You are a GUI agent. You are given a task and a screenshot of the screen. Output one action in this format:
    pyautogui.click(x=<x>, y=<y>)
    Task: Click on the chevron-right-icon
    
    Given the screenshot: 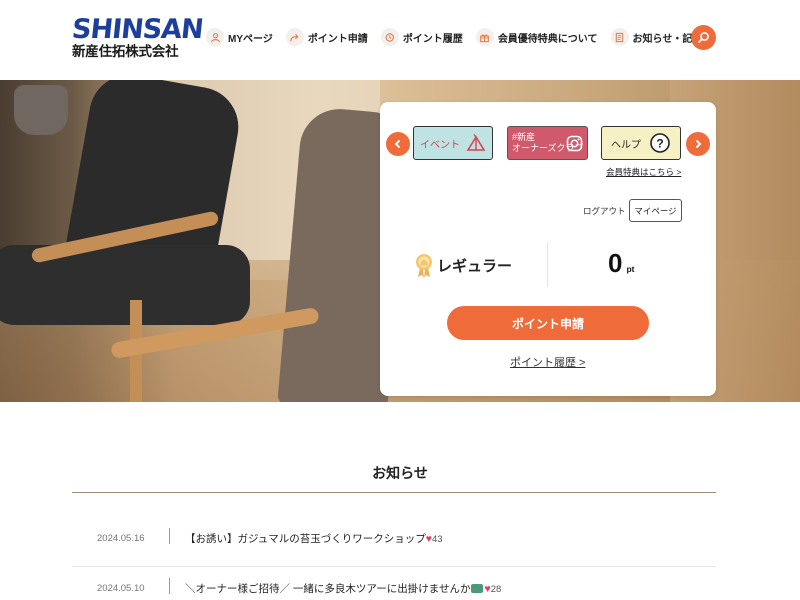 What is the action you would take?
    pyautogui.click(x=698, y=144)
    